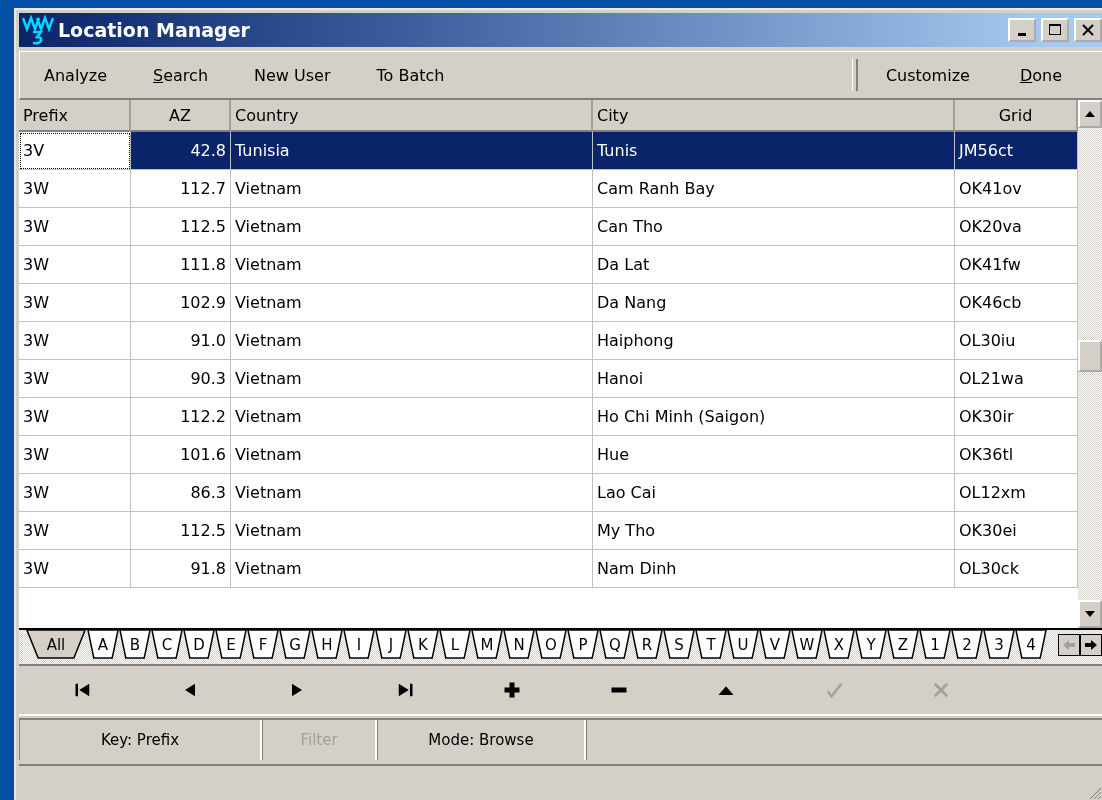 The width and height of the screenshot is (1102, 800). I want to click on column-header: Grid, so click(1016, 116).